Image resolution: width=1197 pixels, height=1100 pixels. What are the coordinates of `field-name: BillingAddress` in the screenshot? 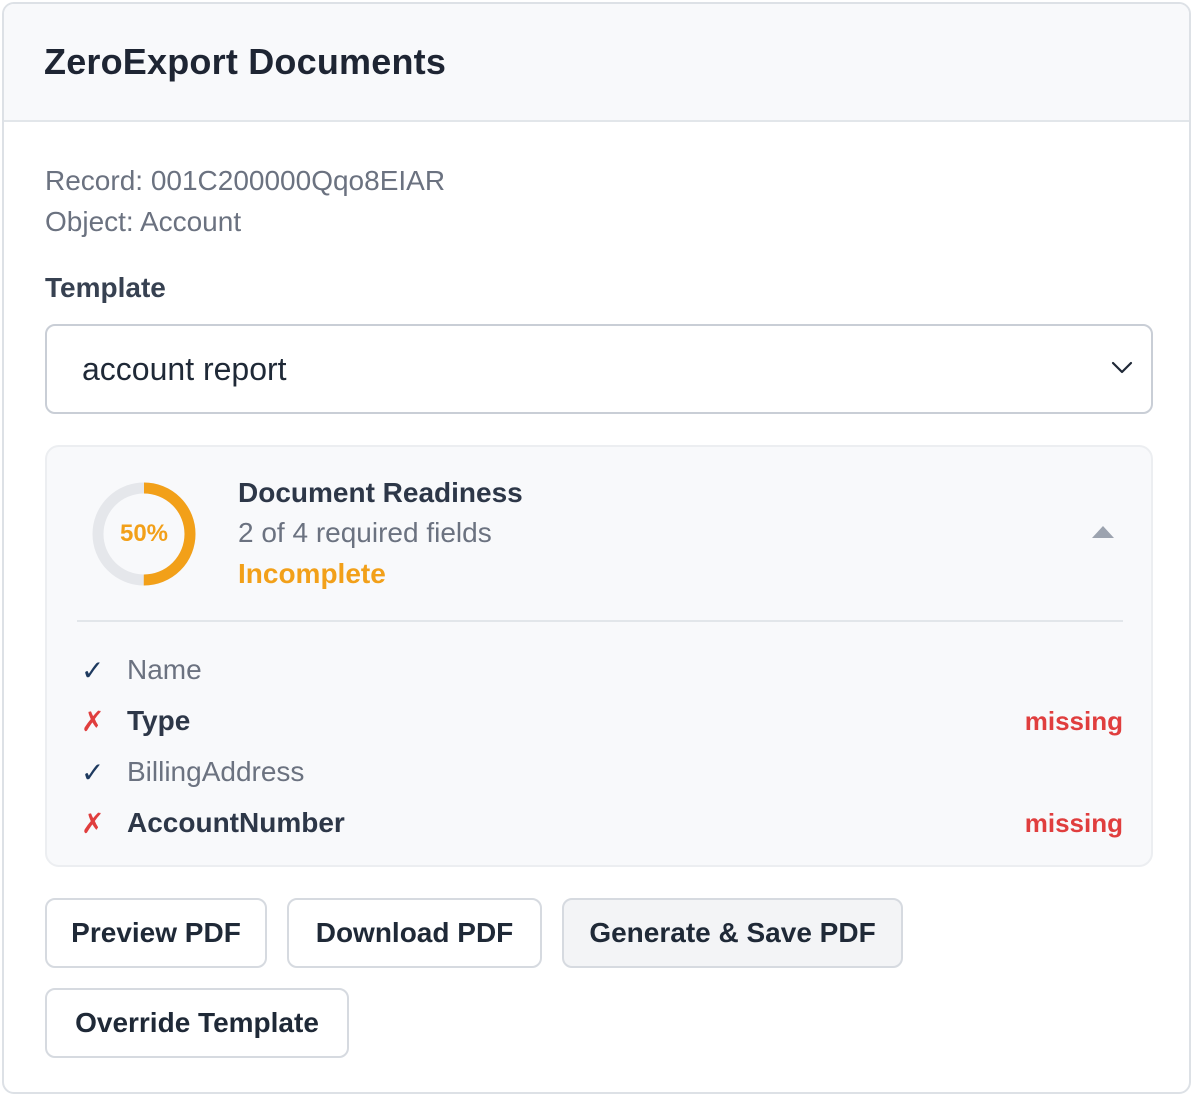 It's located at (216, 771).